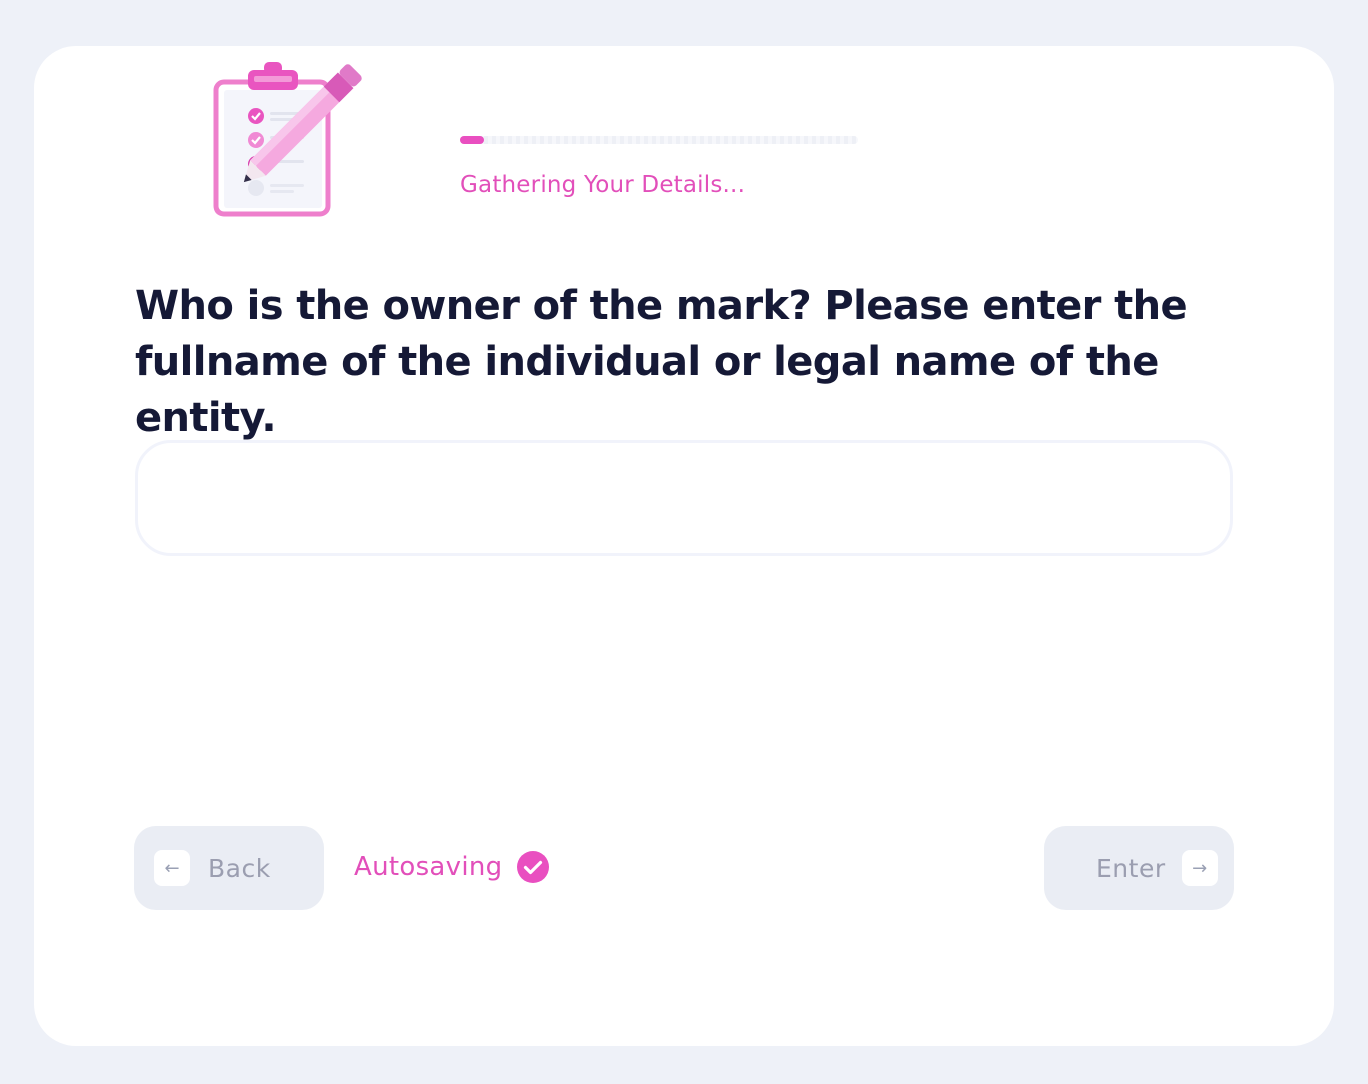  What do you see at coordinates (472, 140) in the screenshot?
I see `progress-fill` at bounding box center [472, 140].